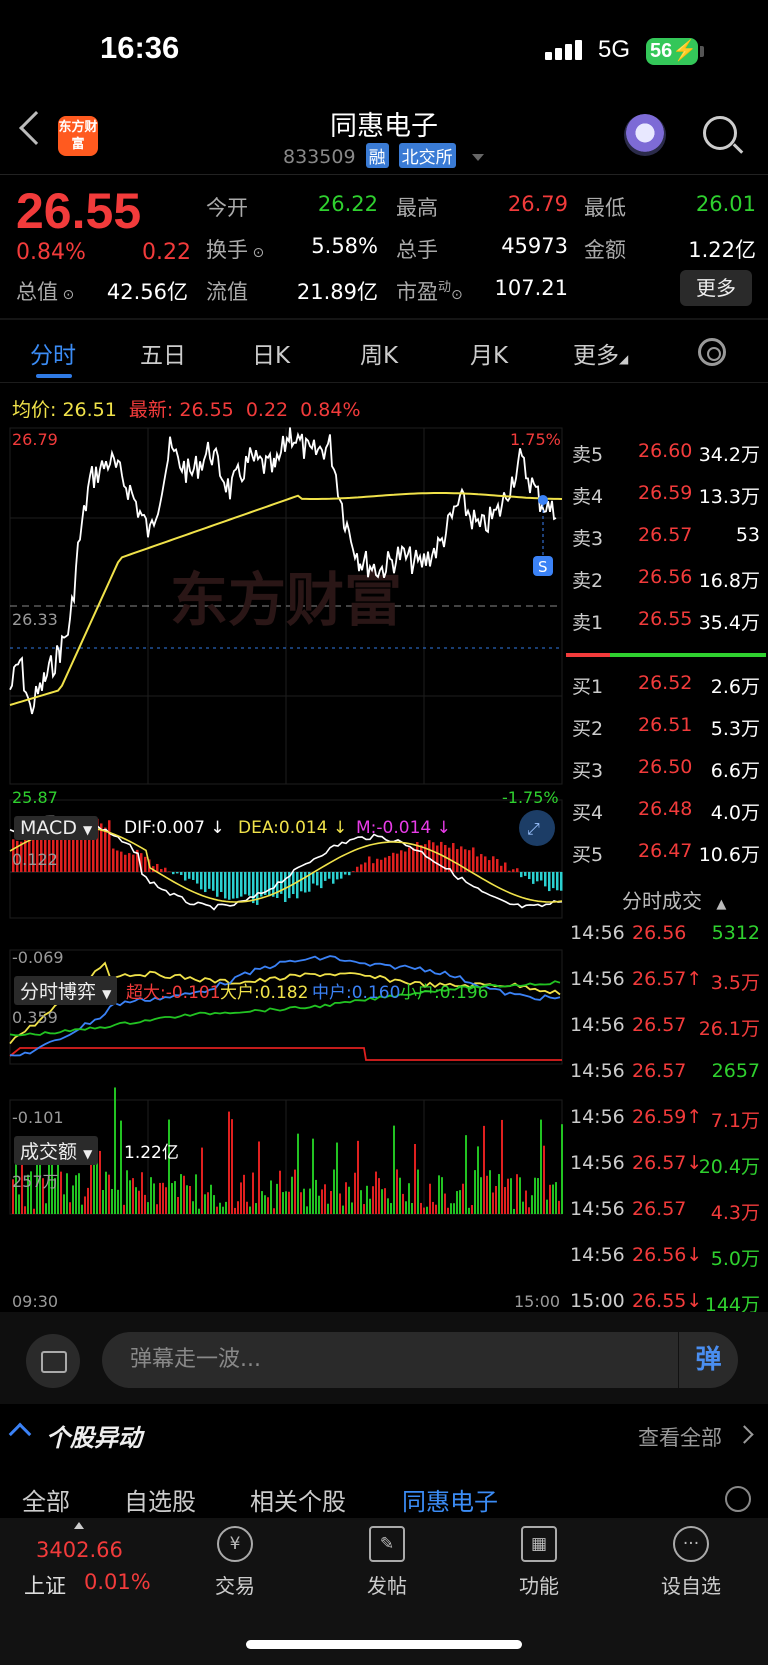 This screenshot has height=1665, width=768. Describe the element at coordinates (667, 1255) in the screenshot. I see `trade-price: 26.56↓` at that location.